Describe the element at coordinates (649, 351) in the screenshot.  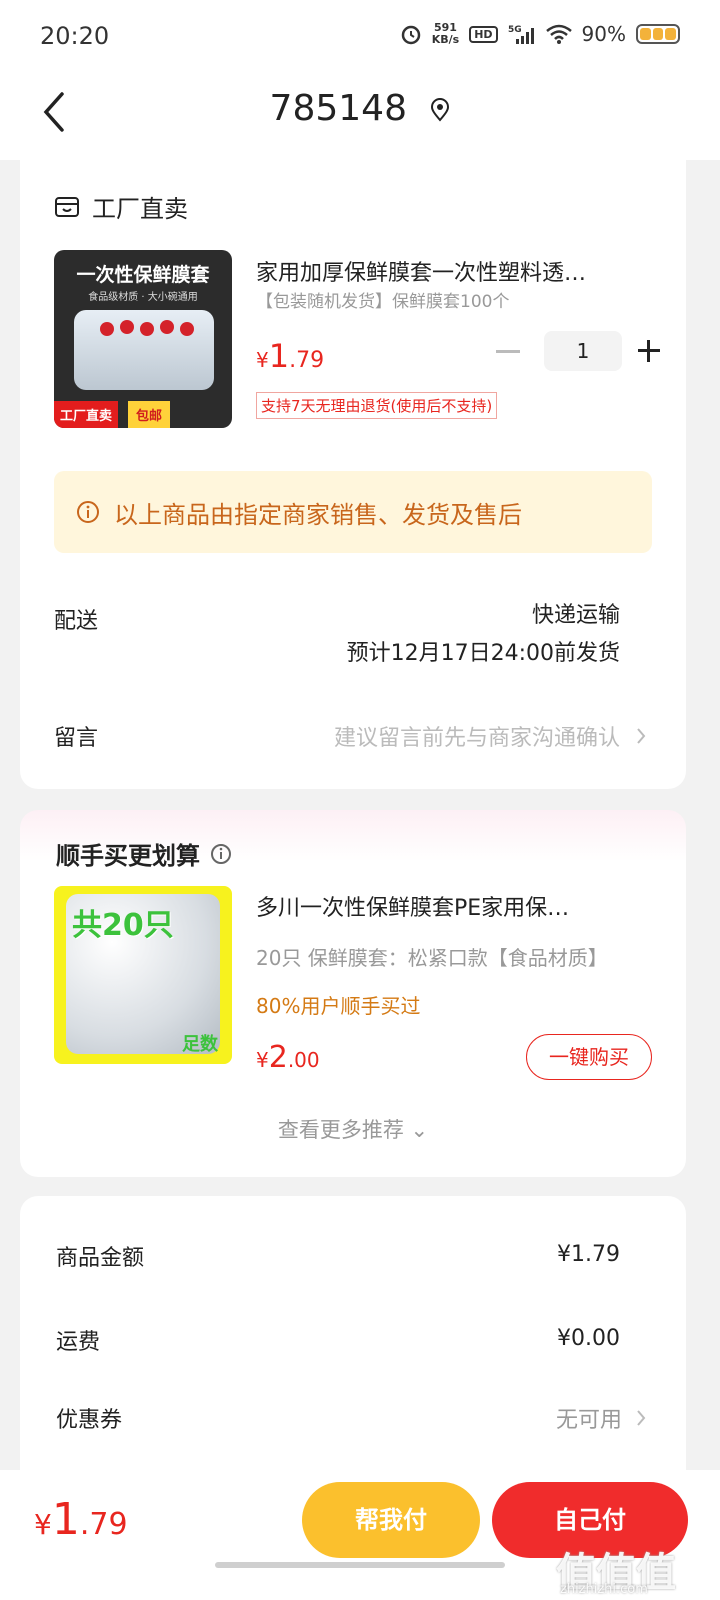
I see `increase-button` at that location.